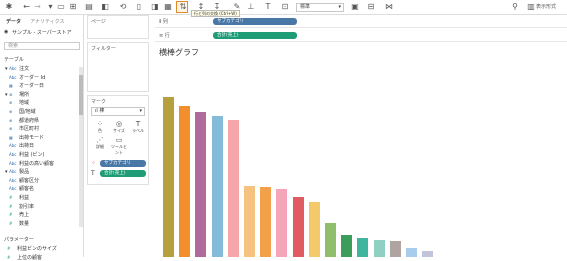  What do you see at coordinates (47, 21) in the screenshot?
I see `tab-analytics: アナリティクス` at bounding box center [47, 21].